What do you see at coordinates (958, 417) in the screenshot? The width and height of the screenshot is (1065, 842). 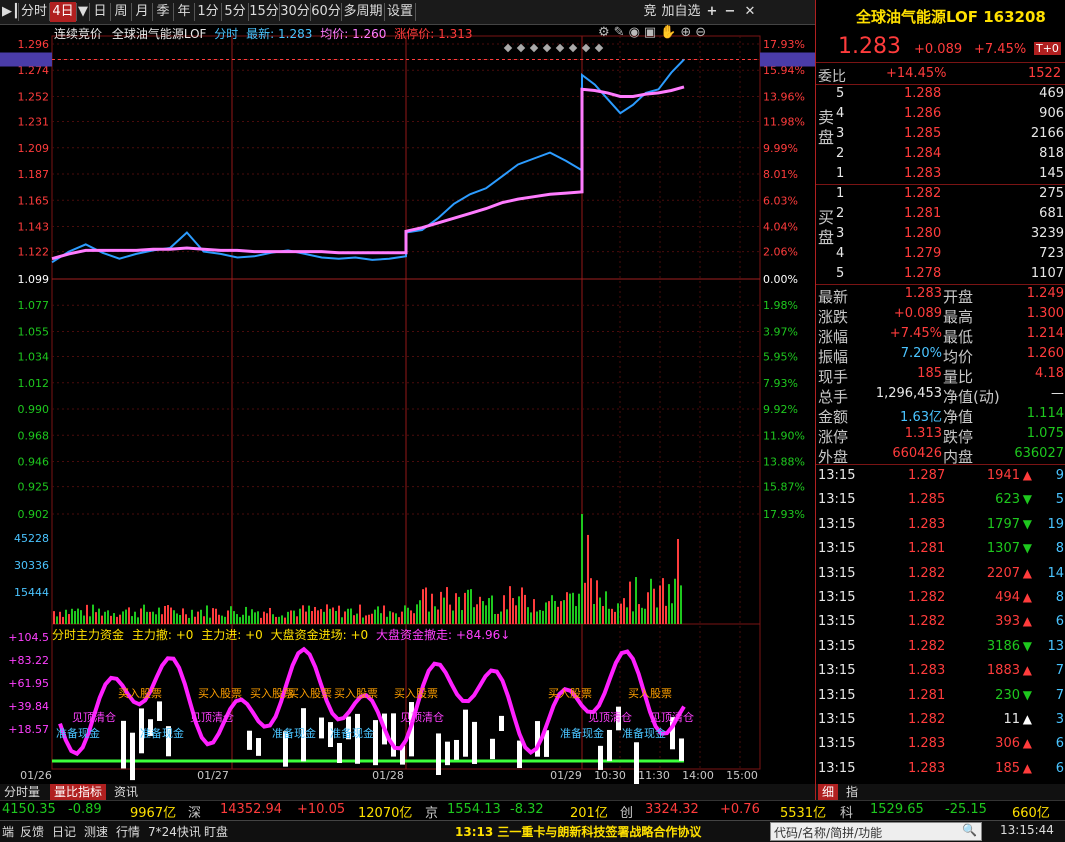 I see `stat-label: 净值` at bounding box center [958, 417].